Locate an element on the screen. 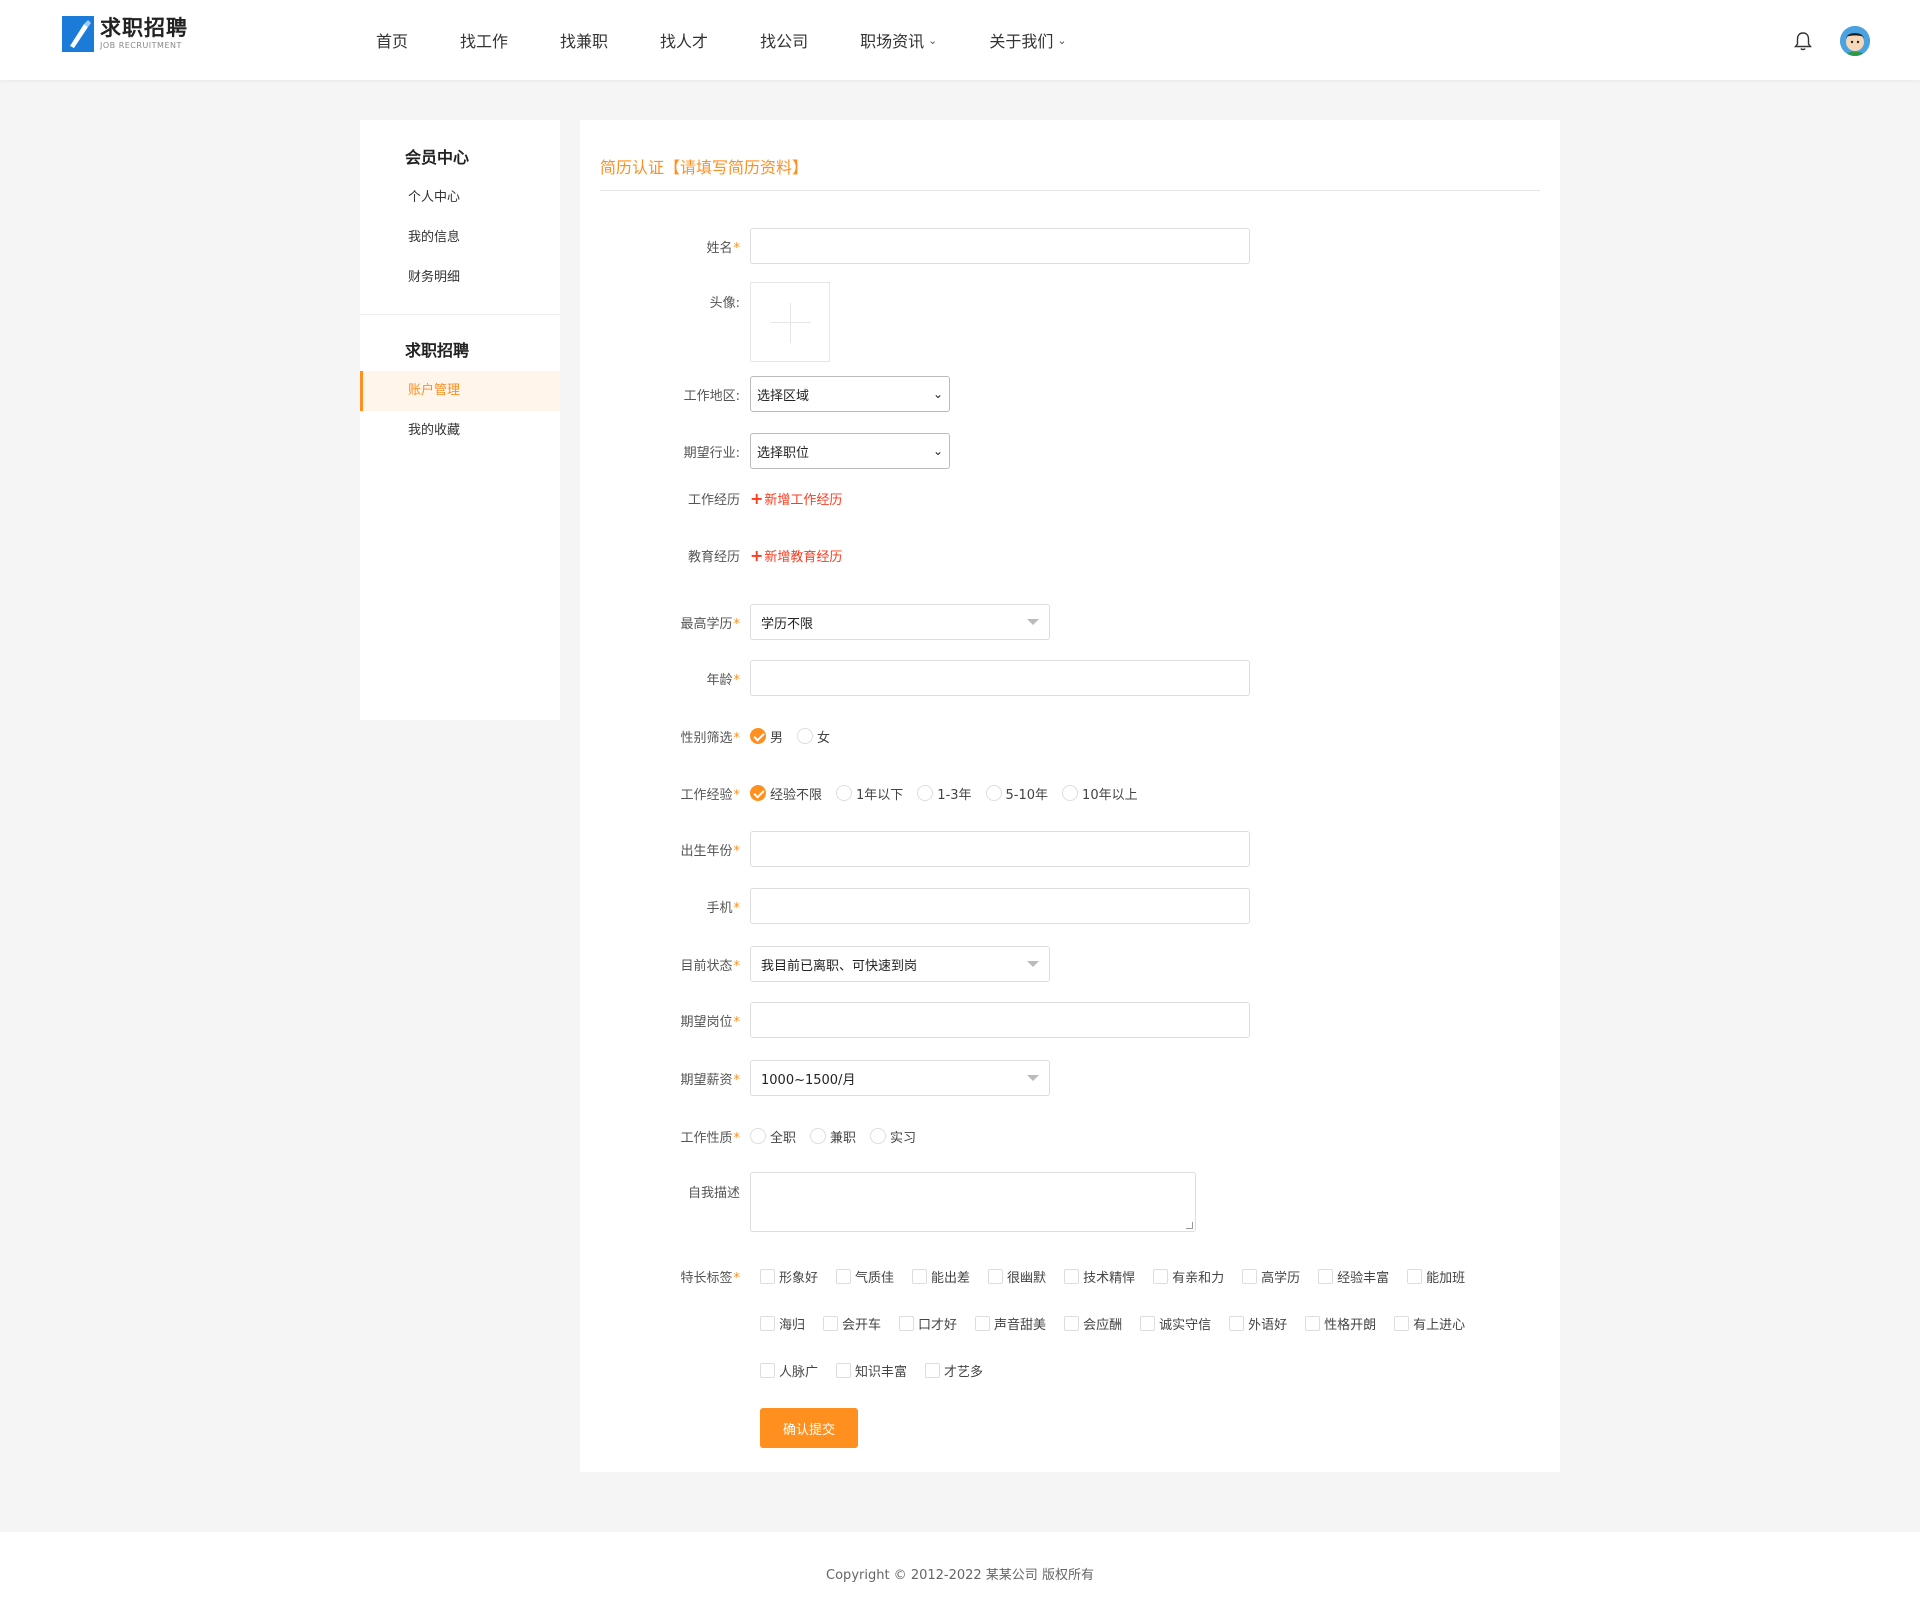 This screenshot has width=1920, height=1616. sidebar-item-finance: 财务明细 is located at coordinates (460, 278).